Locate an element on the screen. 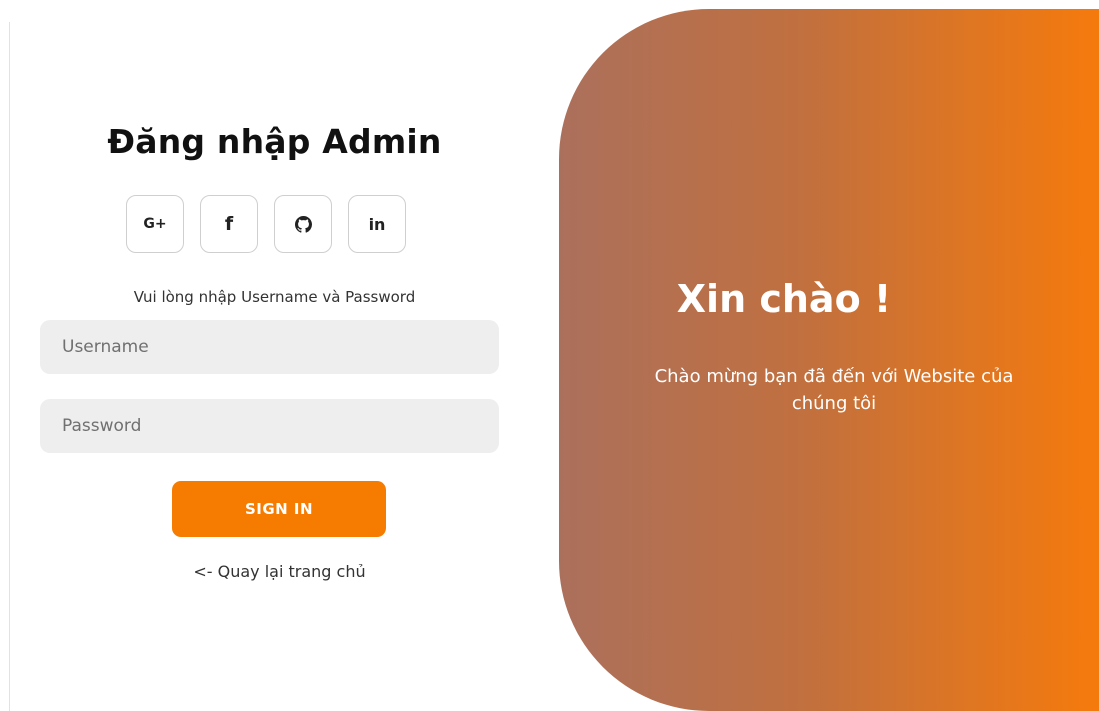 The width and height of the screenshot is (1099, 711). linkedin-button: in is located at coordinates (377, 224).